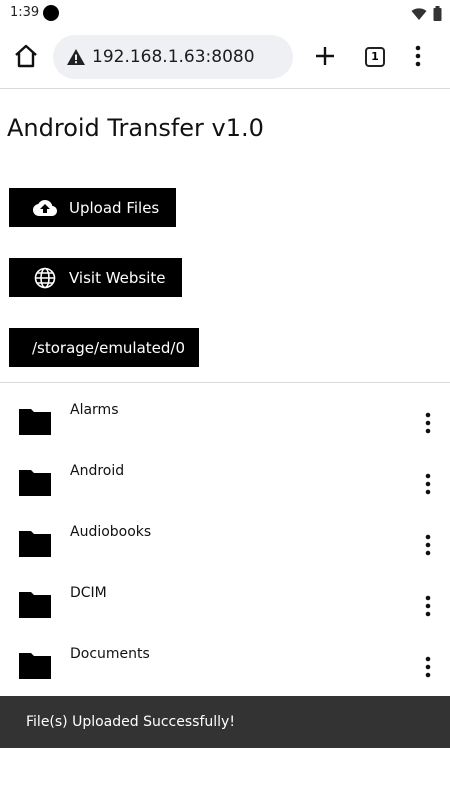  What do you see at coordinates (117, 277) in the screenshot?
I see `visit-website-label: Visit Website` at bounding box center [117, 277].